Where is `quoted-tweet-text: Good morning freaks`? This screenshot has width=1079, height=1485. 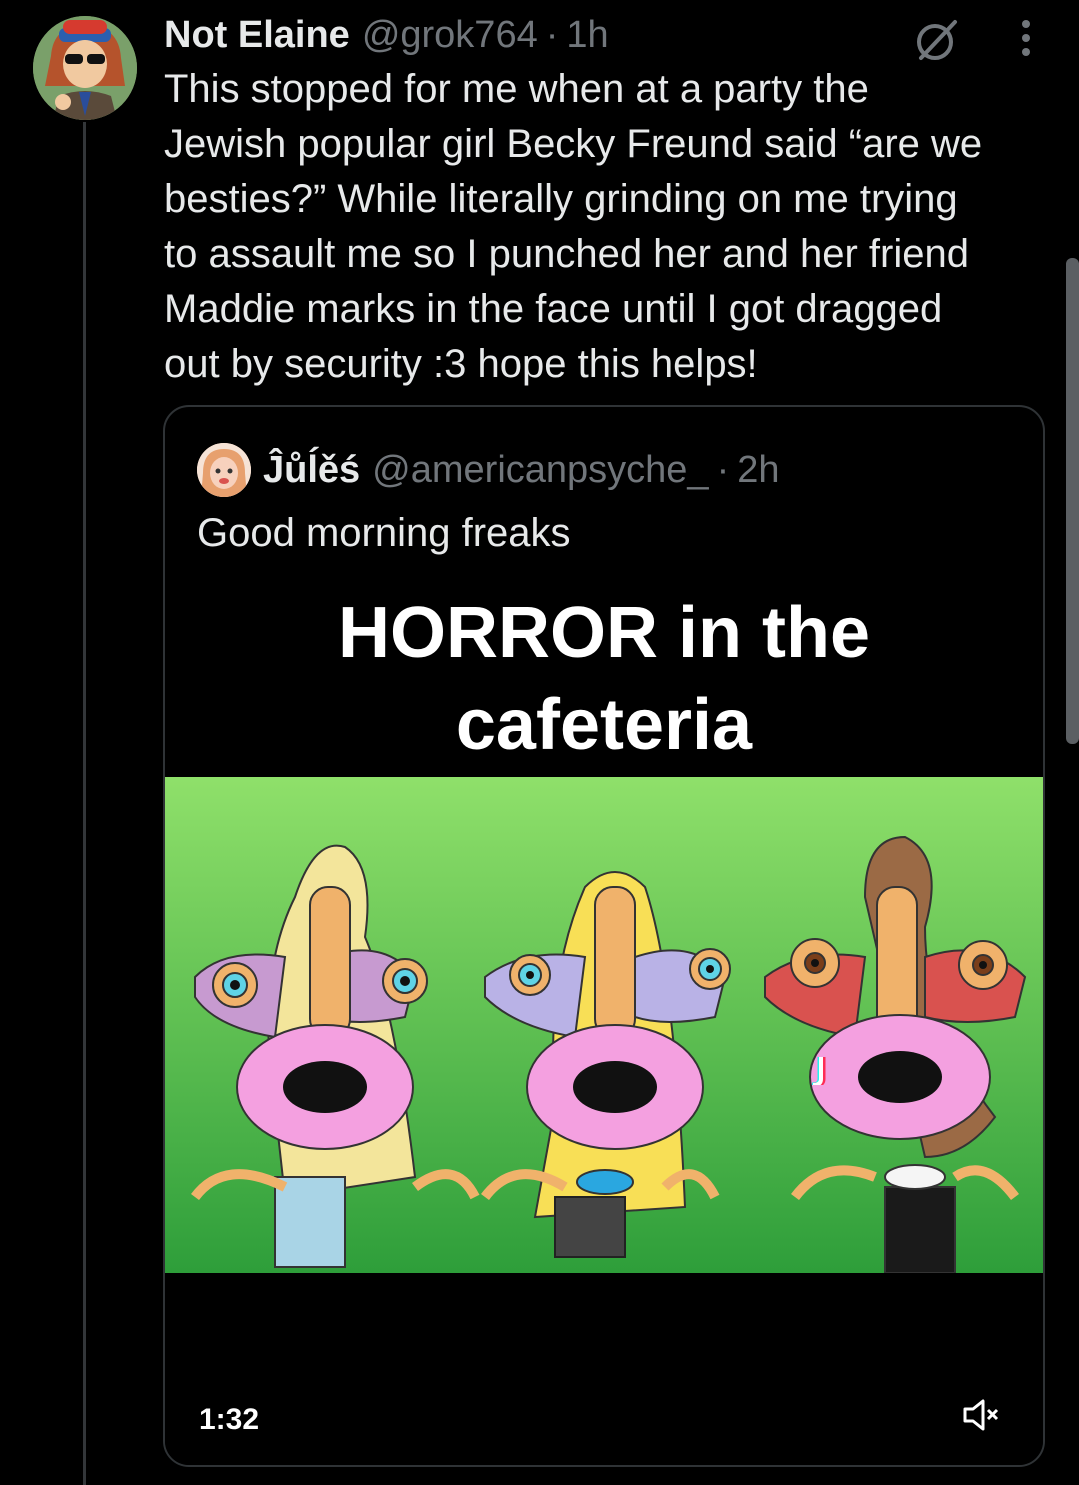 quoted-tweet-text: Good morning freaks is located at coordinates (384, 533).